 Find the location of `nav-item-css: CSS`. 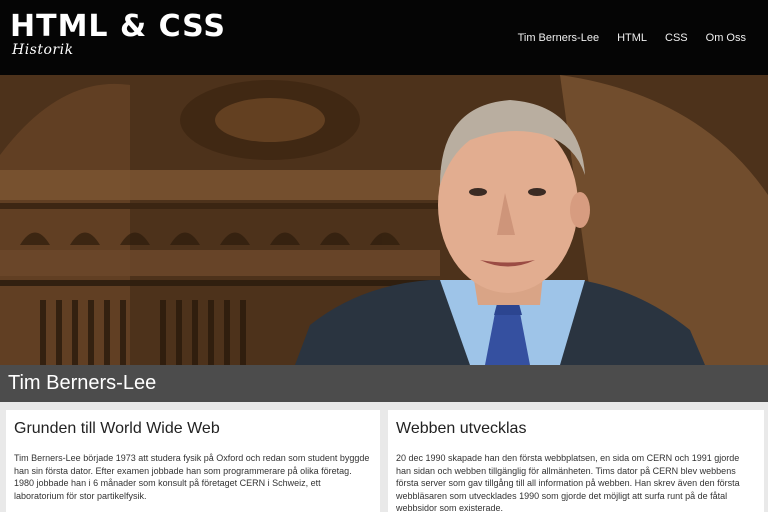

nav-item-css: CSS is located at coordinates (676, 38).